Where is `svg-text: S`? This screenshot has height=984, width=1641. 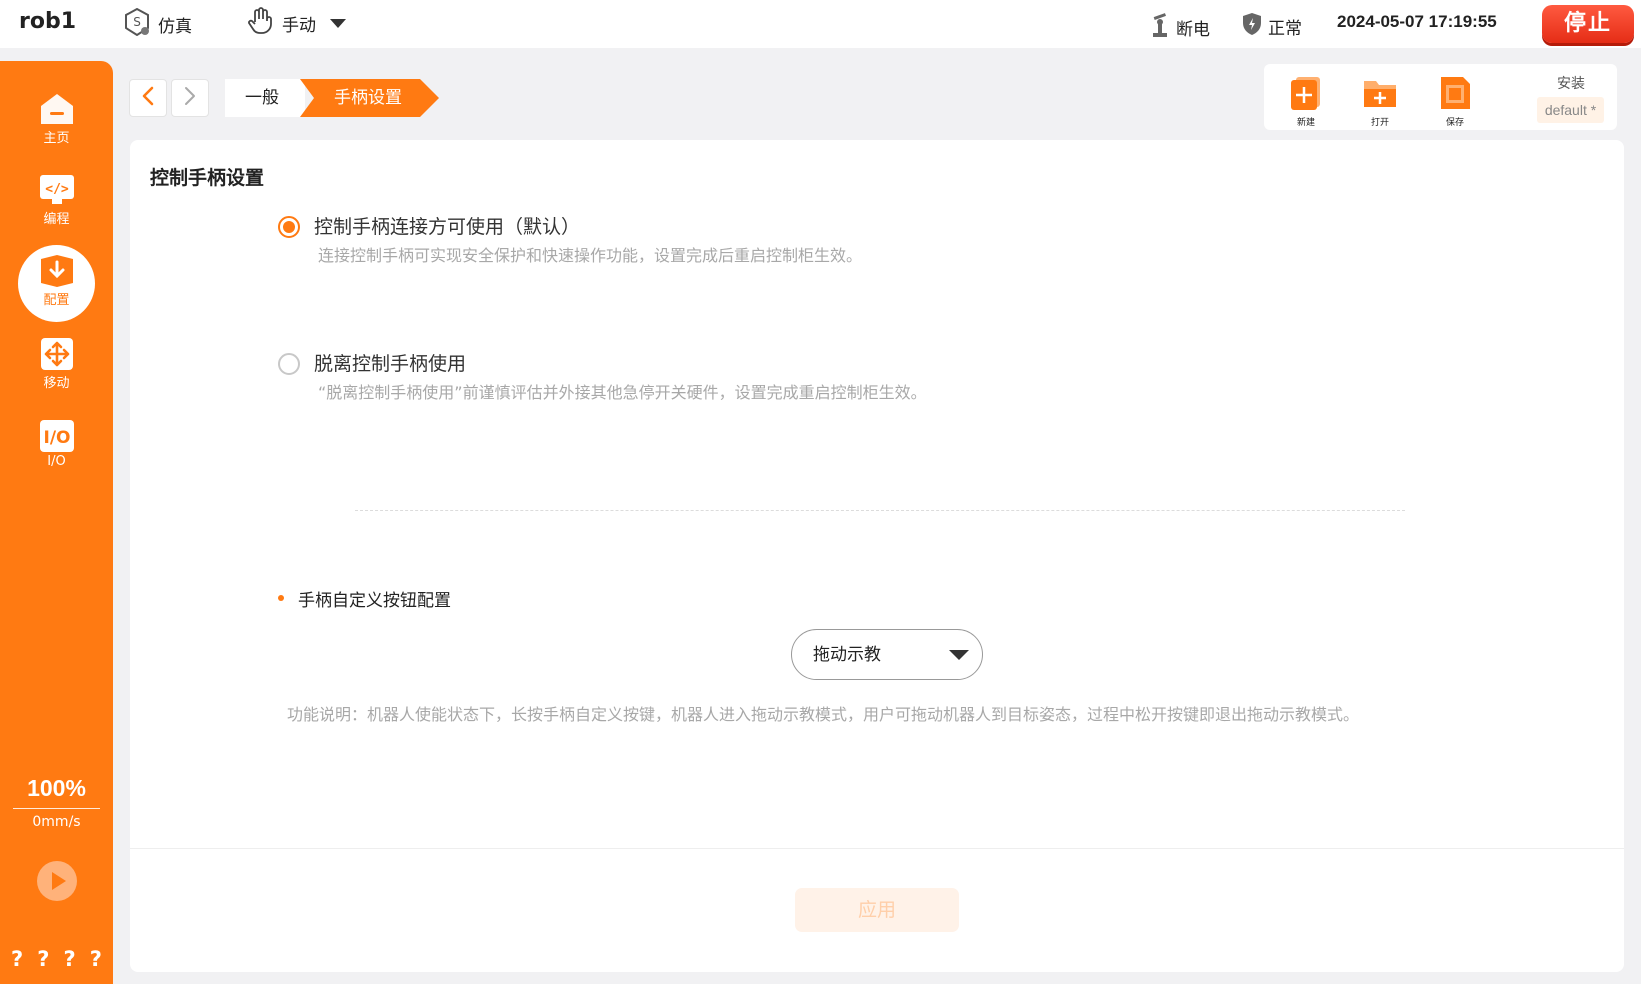
svg-text: S is located at coordinates (137, 22).